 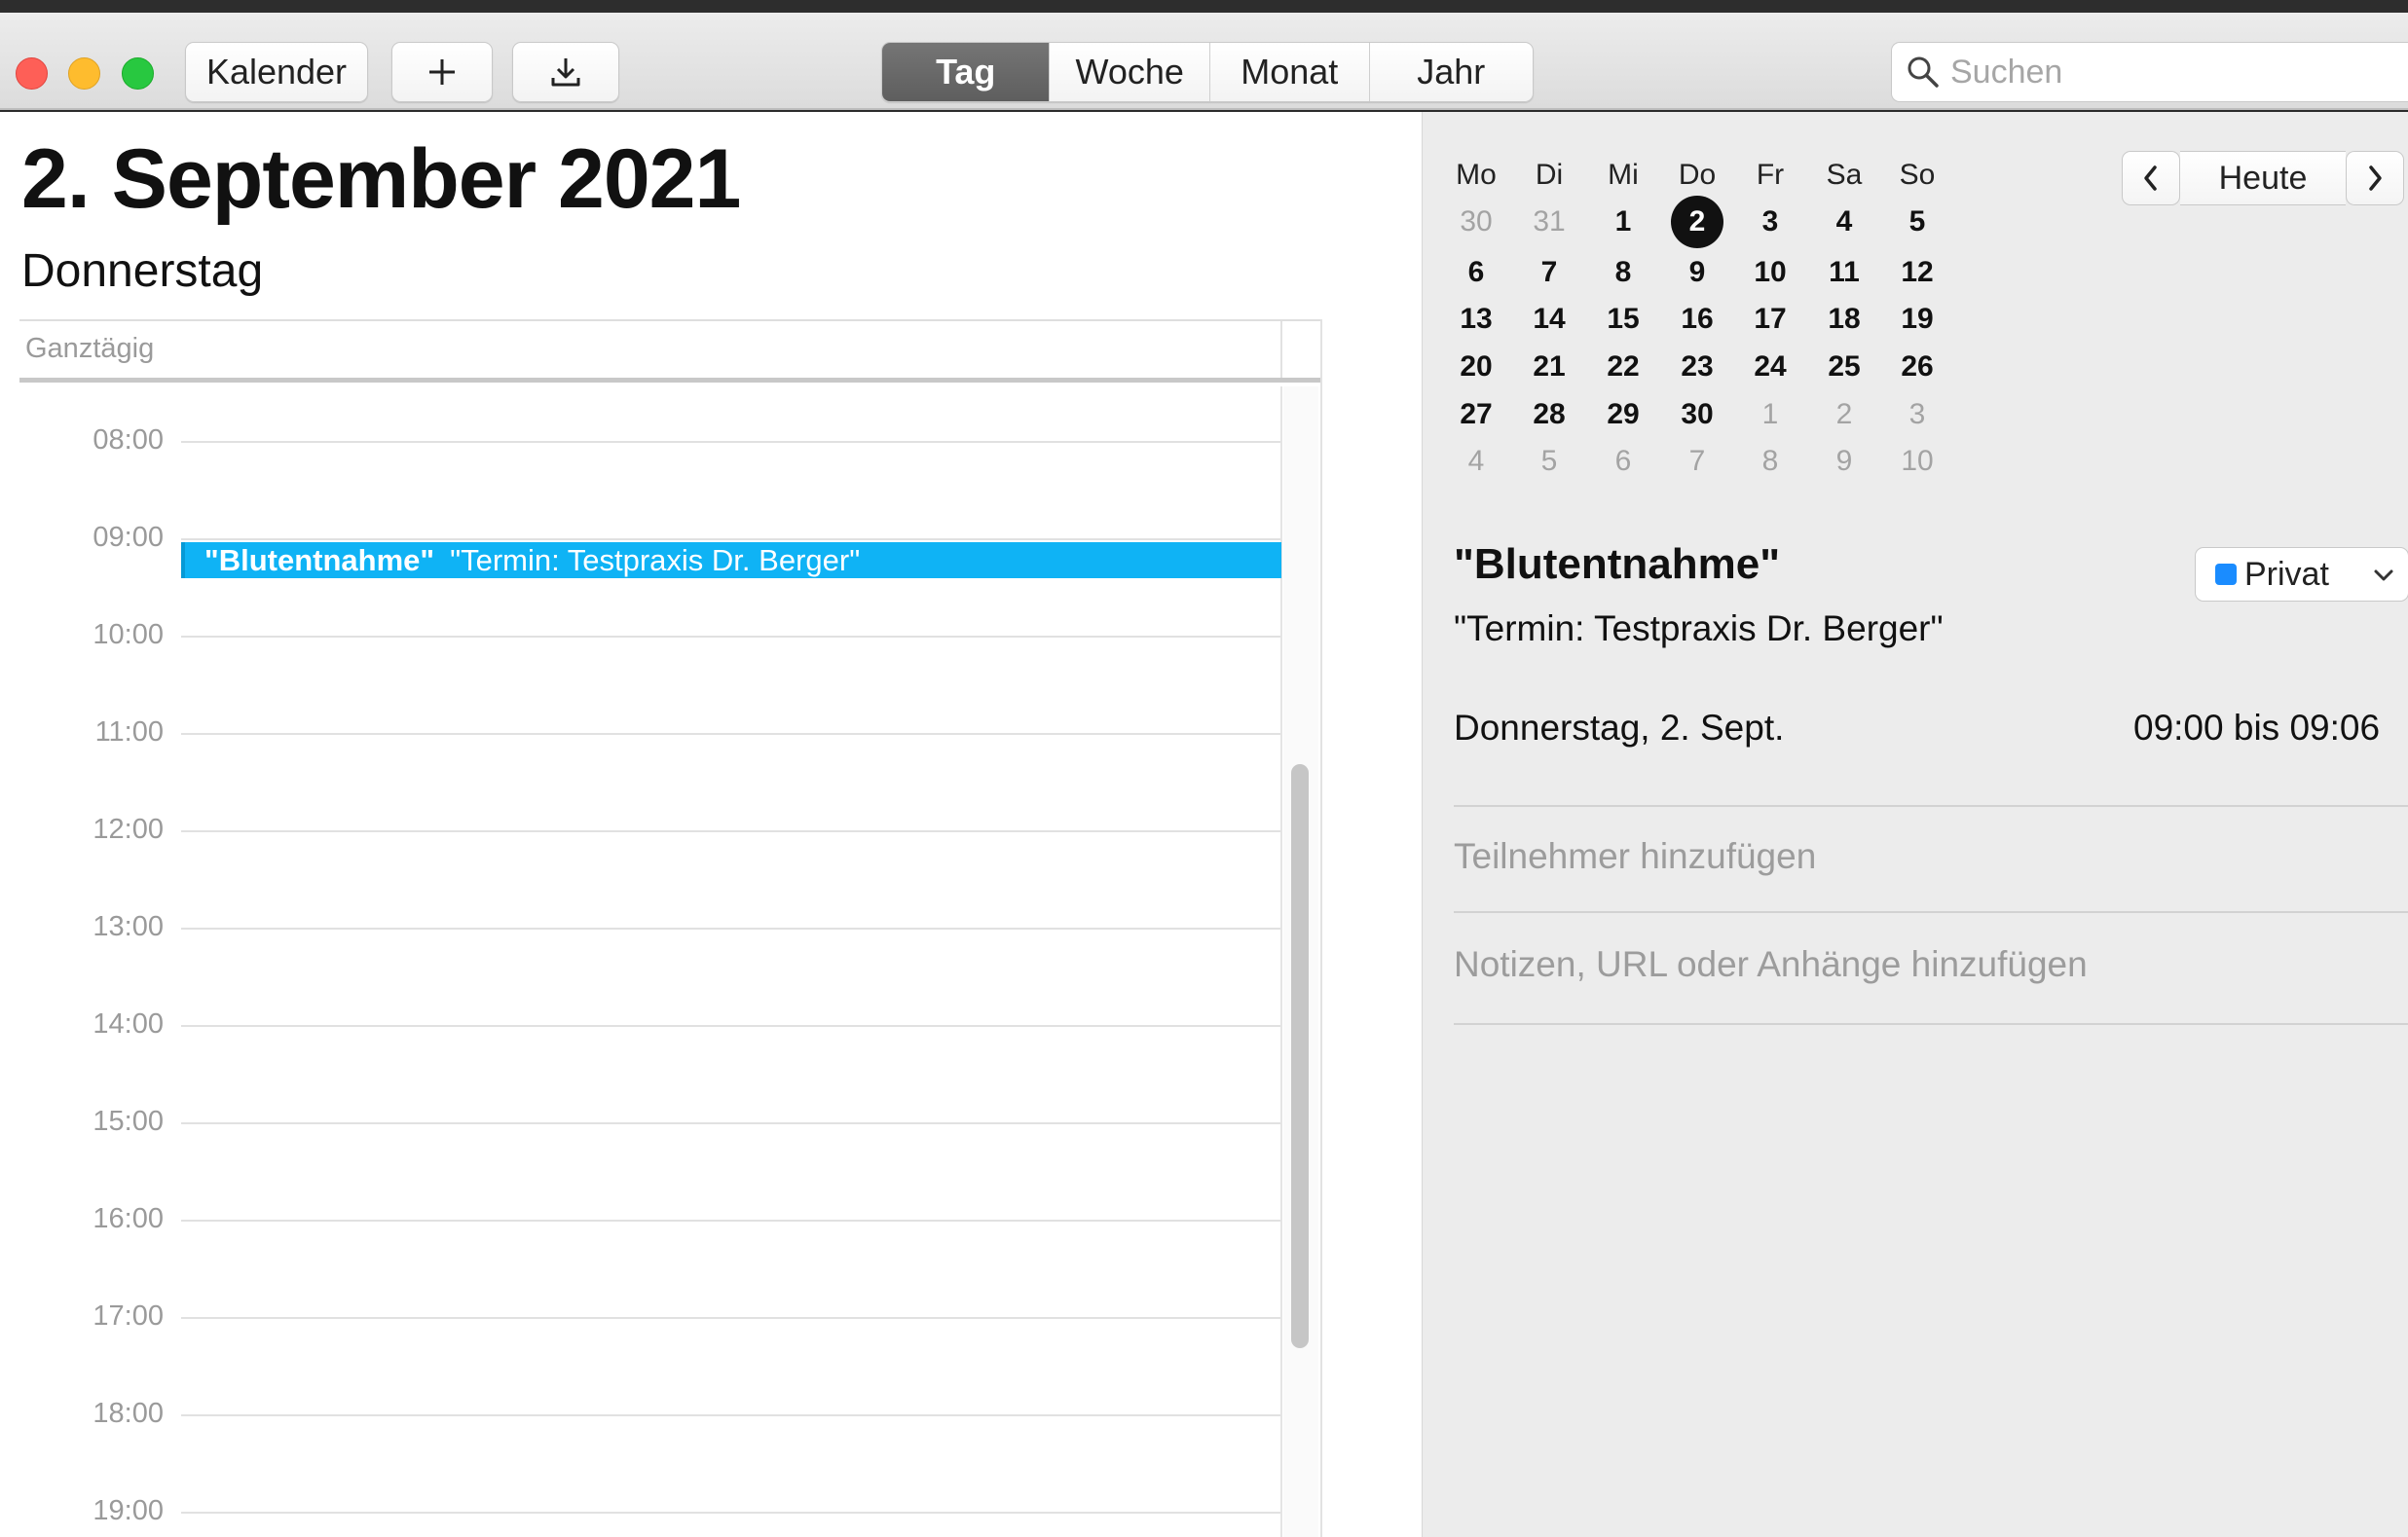 I want to click on weekday-label: Donnerstag, so click(x=143, y=271).